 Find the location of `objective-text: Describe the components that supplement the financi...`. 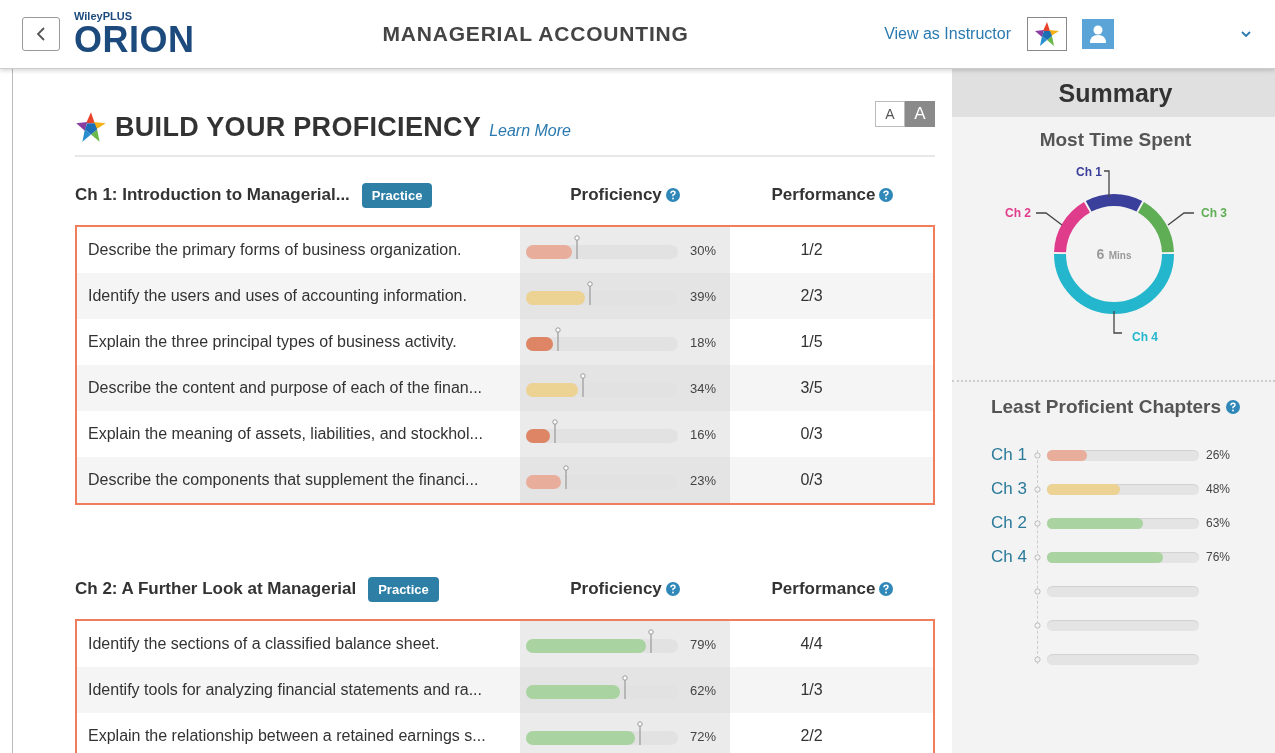

objective-text: Describe the components that supplement the financi... is located at coordinates (283, 480).